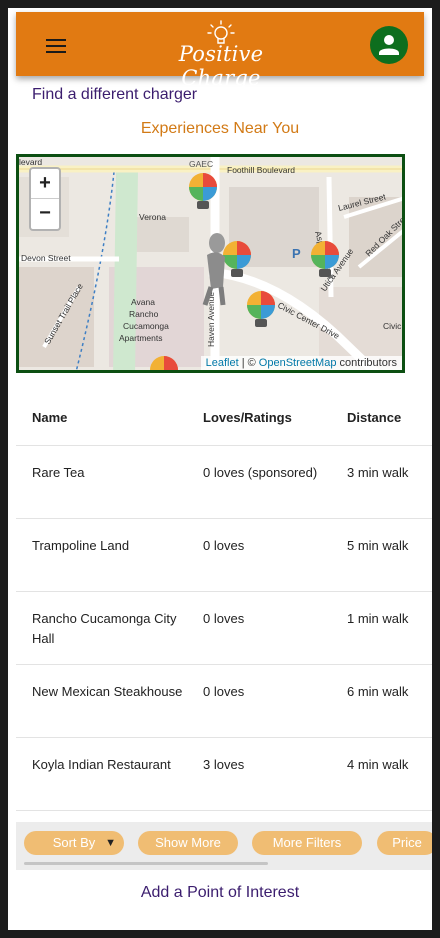  What do you see at coordinates (112, 765) in the screenshot?
I see `poi-name: Koyla Indian Restaurant` at bounding box center [112, 765].